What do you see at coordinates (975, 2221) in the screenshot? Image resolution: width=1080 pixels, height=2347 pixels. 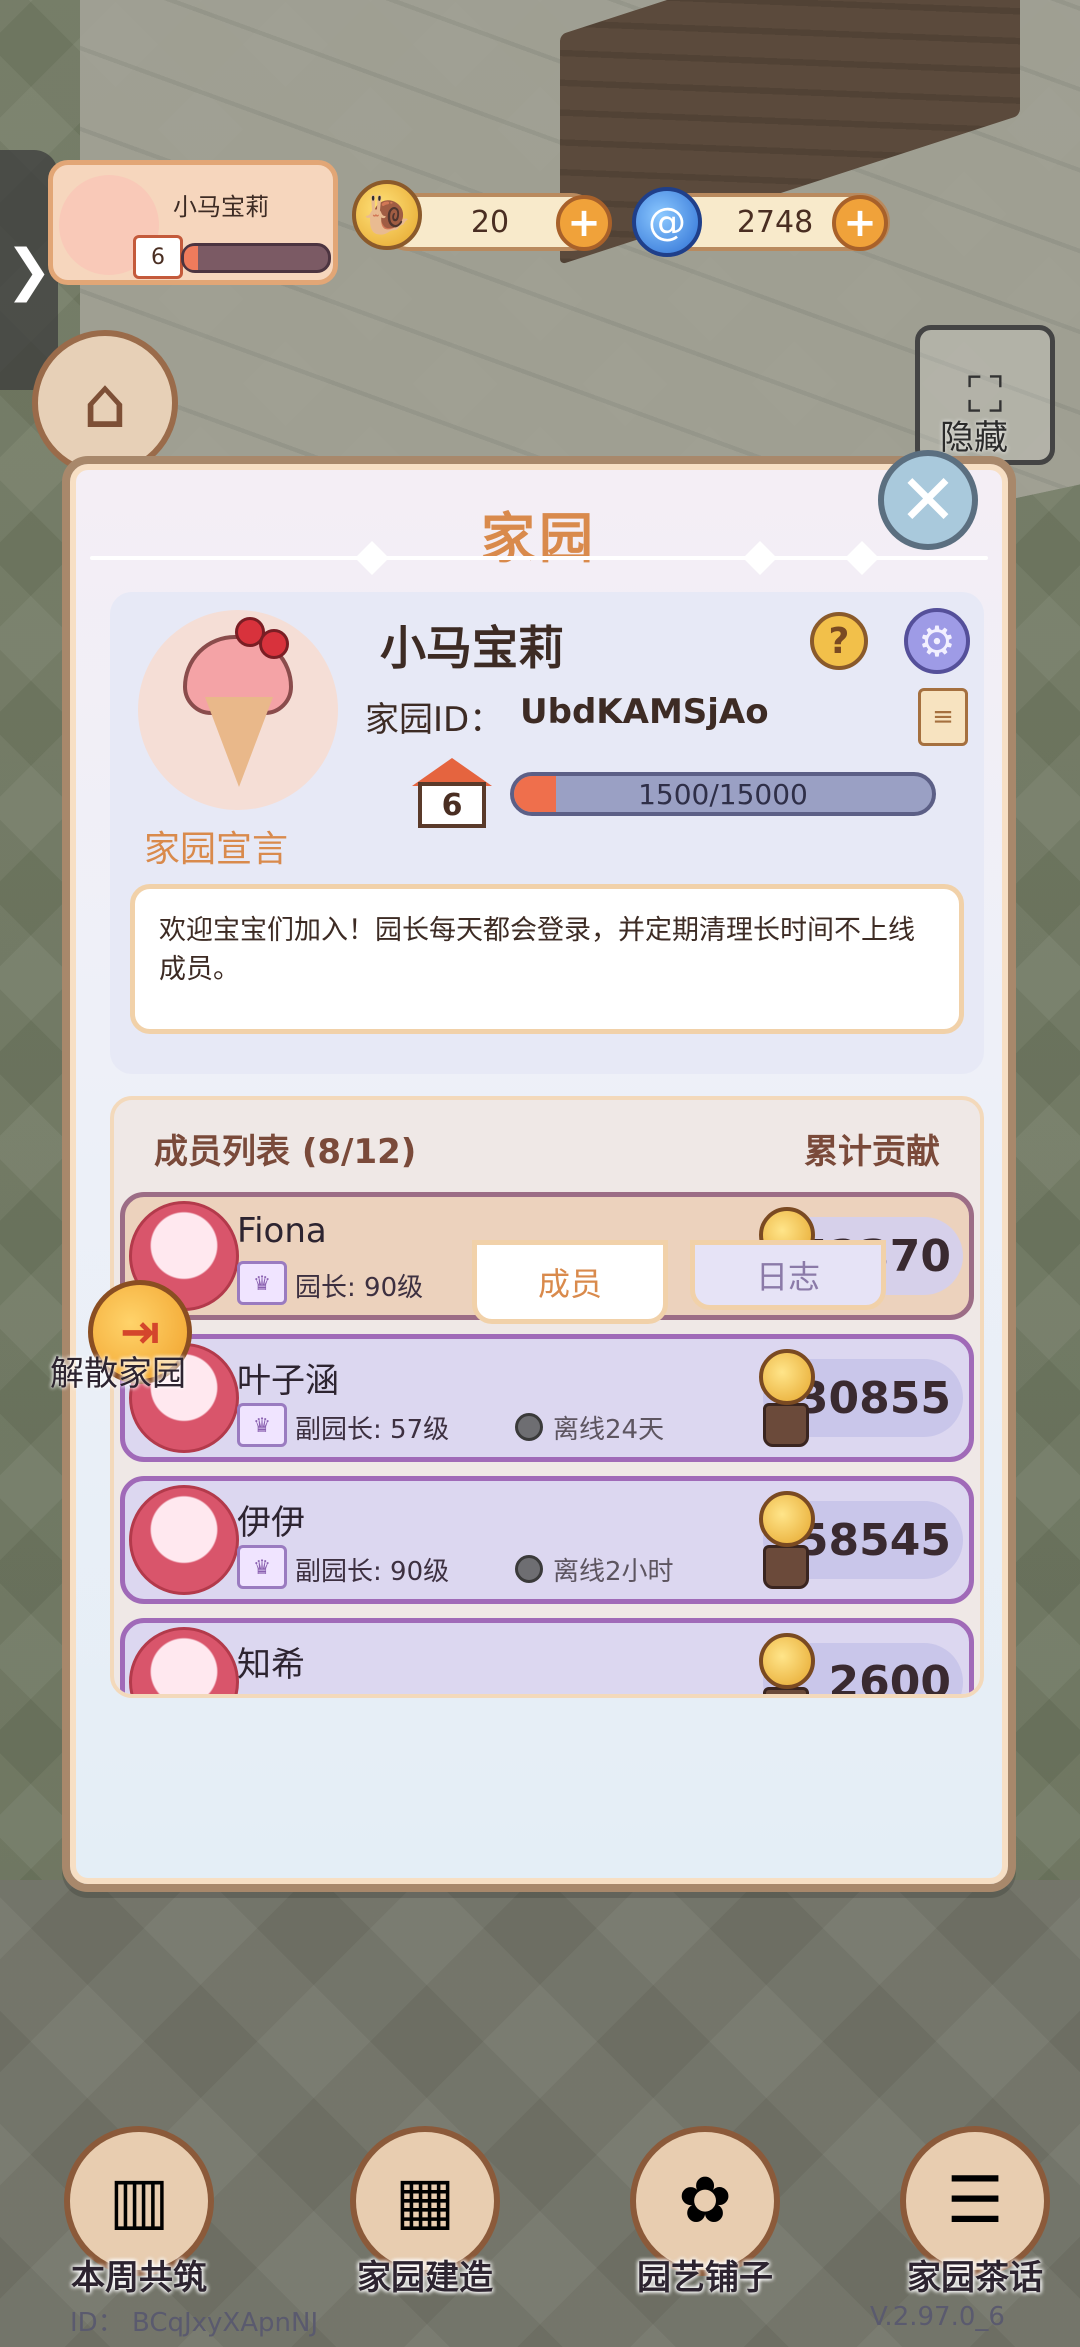 I see `nav-garden-chat: ☰ 家园茶话` at bounding box center [975, 2221].